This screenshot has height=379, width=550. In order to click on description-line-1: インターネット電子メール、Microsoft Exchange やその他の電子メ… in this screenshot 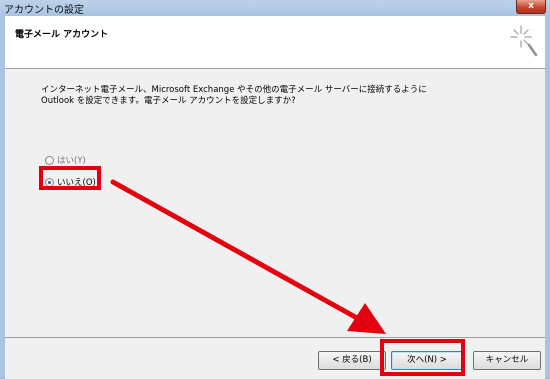, I will do `click(234, 90)`.